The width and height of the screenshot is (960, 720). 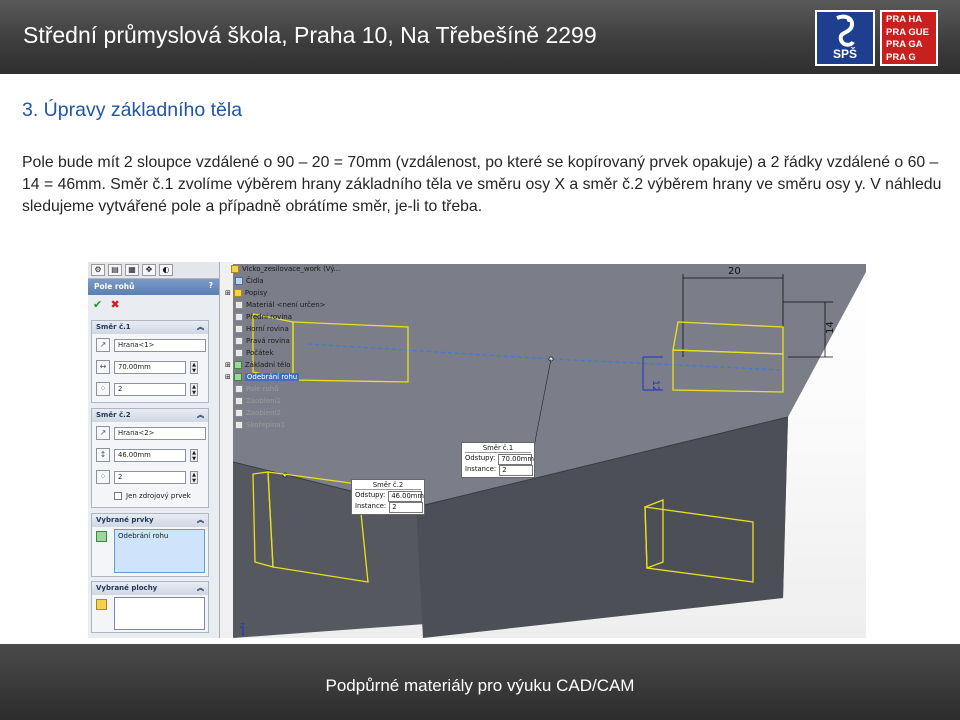 I want to click on annotation-icon, so click(x=237, y=292).